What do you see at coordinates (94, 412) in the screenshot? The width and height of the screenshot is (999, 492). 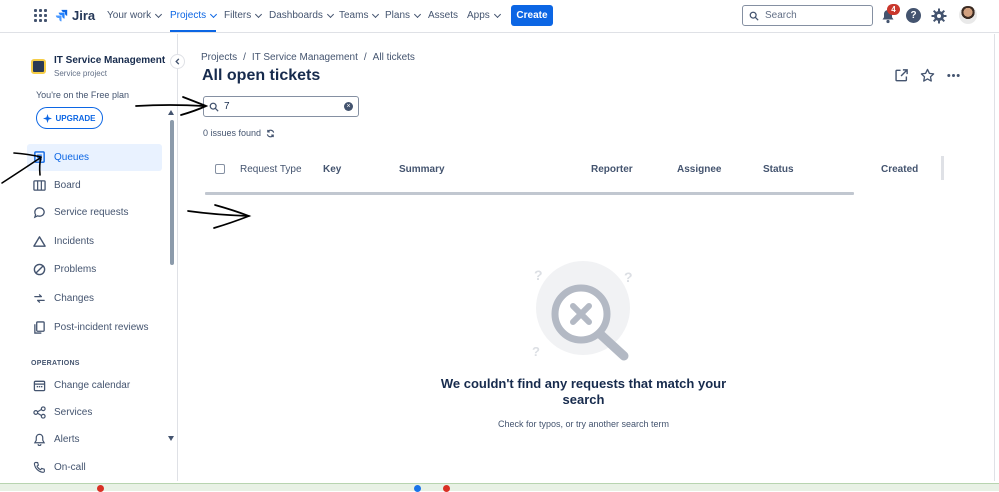 I see `sidebar-item-services: Services` at bounding box center [94, 412].